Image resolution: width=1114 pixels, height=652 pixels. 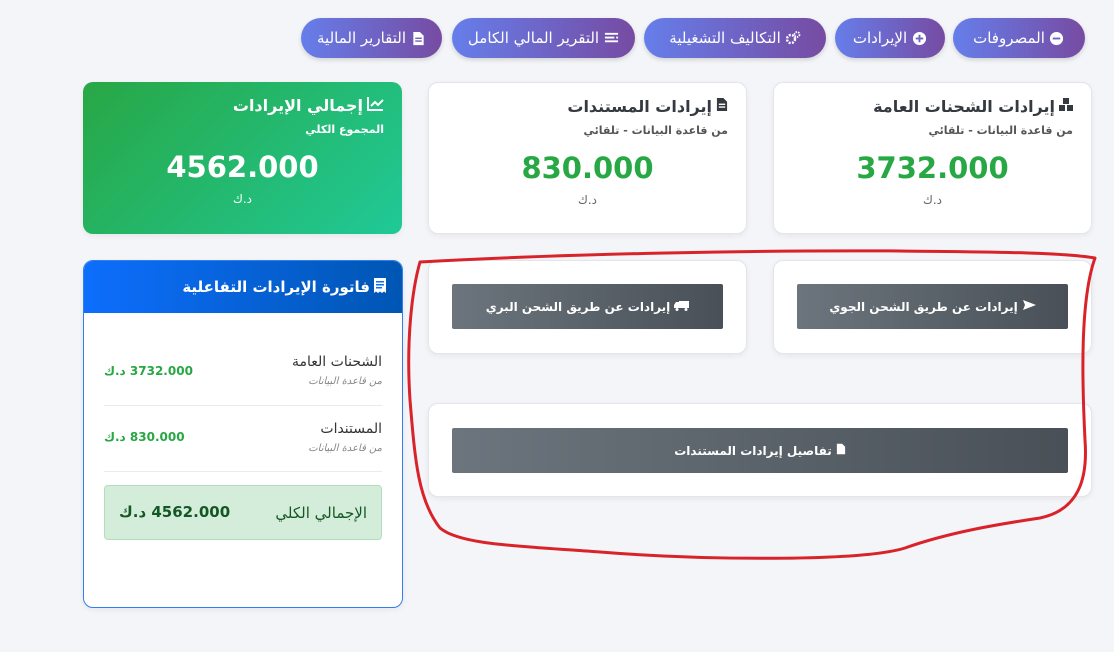 I want to click on nav-operating-costs-label: التكاليف التشغيلية, so click(x=725, y=38).